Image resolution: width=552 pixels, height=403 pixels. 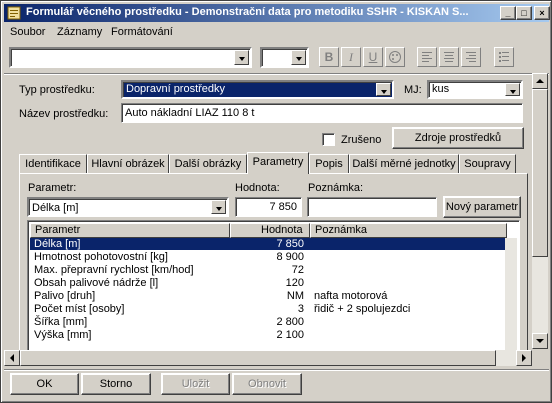 I want to click on bold-button: B, so click(x=329, y=57).